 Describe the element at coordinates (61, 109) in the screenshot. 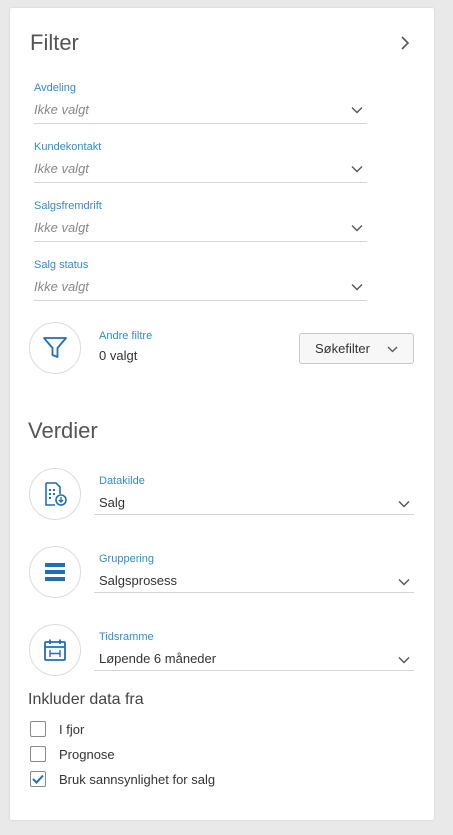

I see `department-value: Ikke valgt` at that location.